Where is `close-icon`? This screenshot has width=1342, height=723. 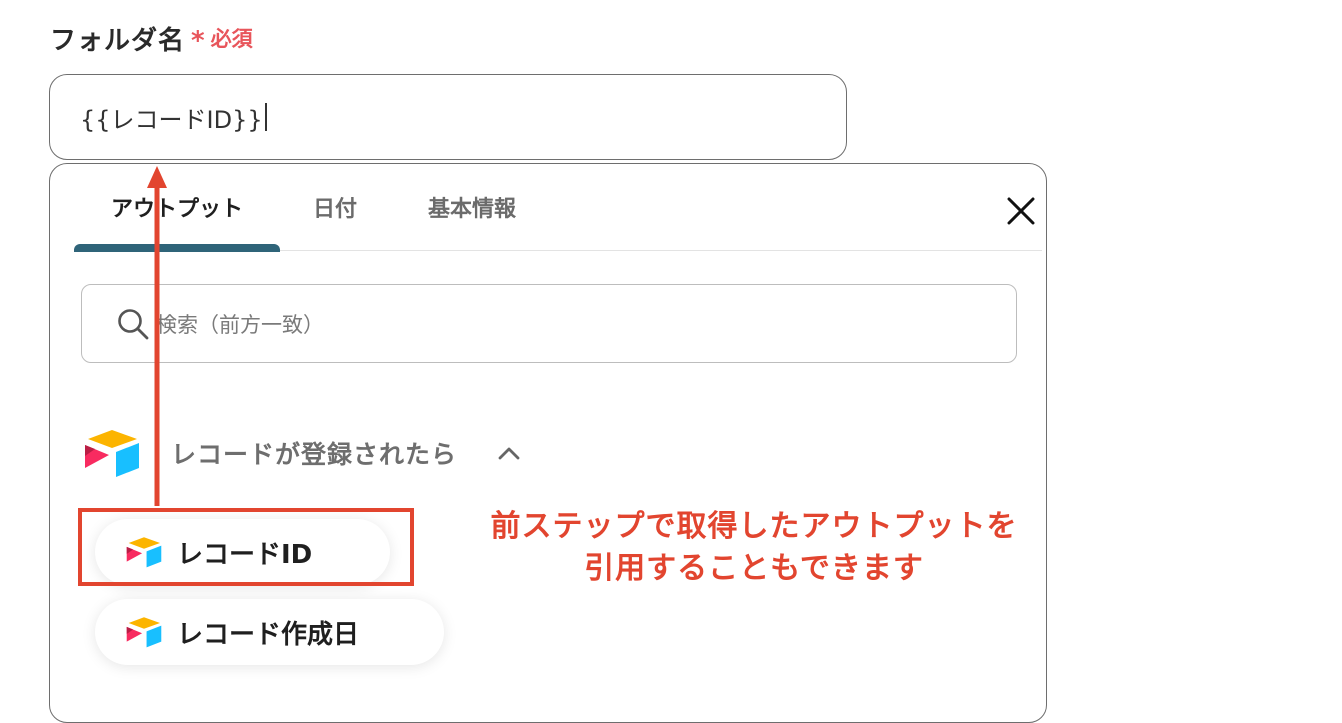 close-icon is located at coordinates (1021, 211).